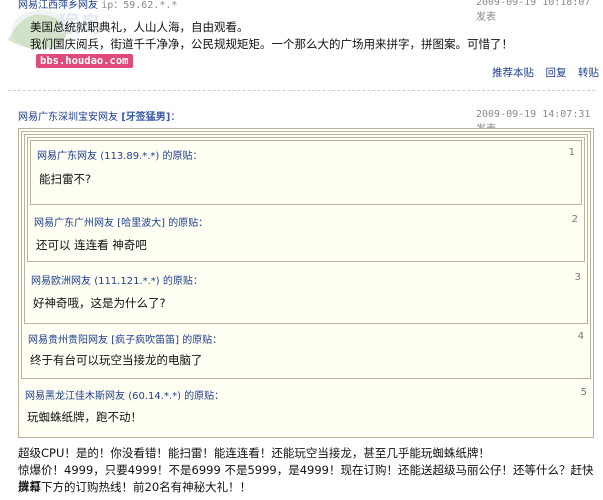 Image resolution: width=603 pixels, height=500 pixels. What do you see at coordinates (145, 340) in the screenshot?
I see `quote-4-nick: [疯子疯吹笛笛]` at bounding box center [145, 340].